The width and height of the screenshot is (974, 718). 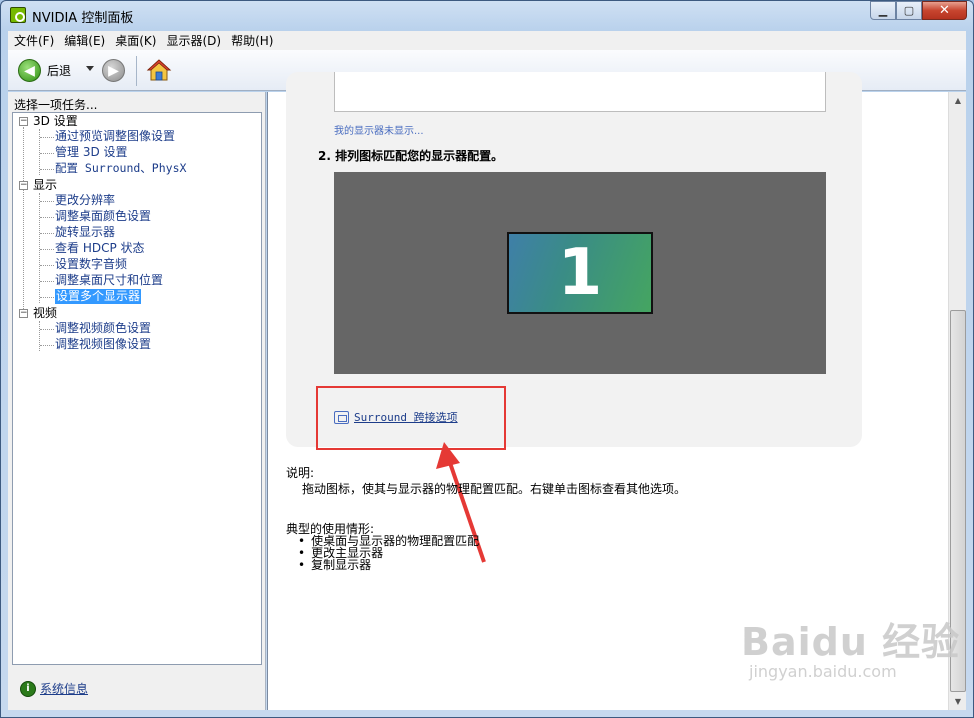 What do you see at coordinates (411, 418) in the screenshot?
I see `highlight-box` at bounding box center [411, 418].